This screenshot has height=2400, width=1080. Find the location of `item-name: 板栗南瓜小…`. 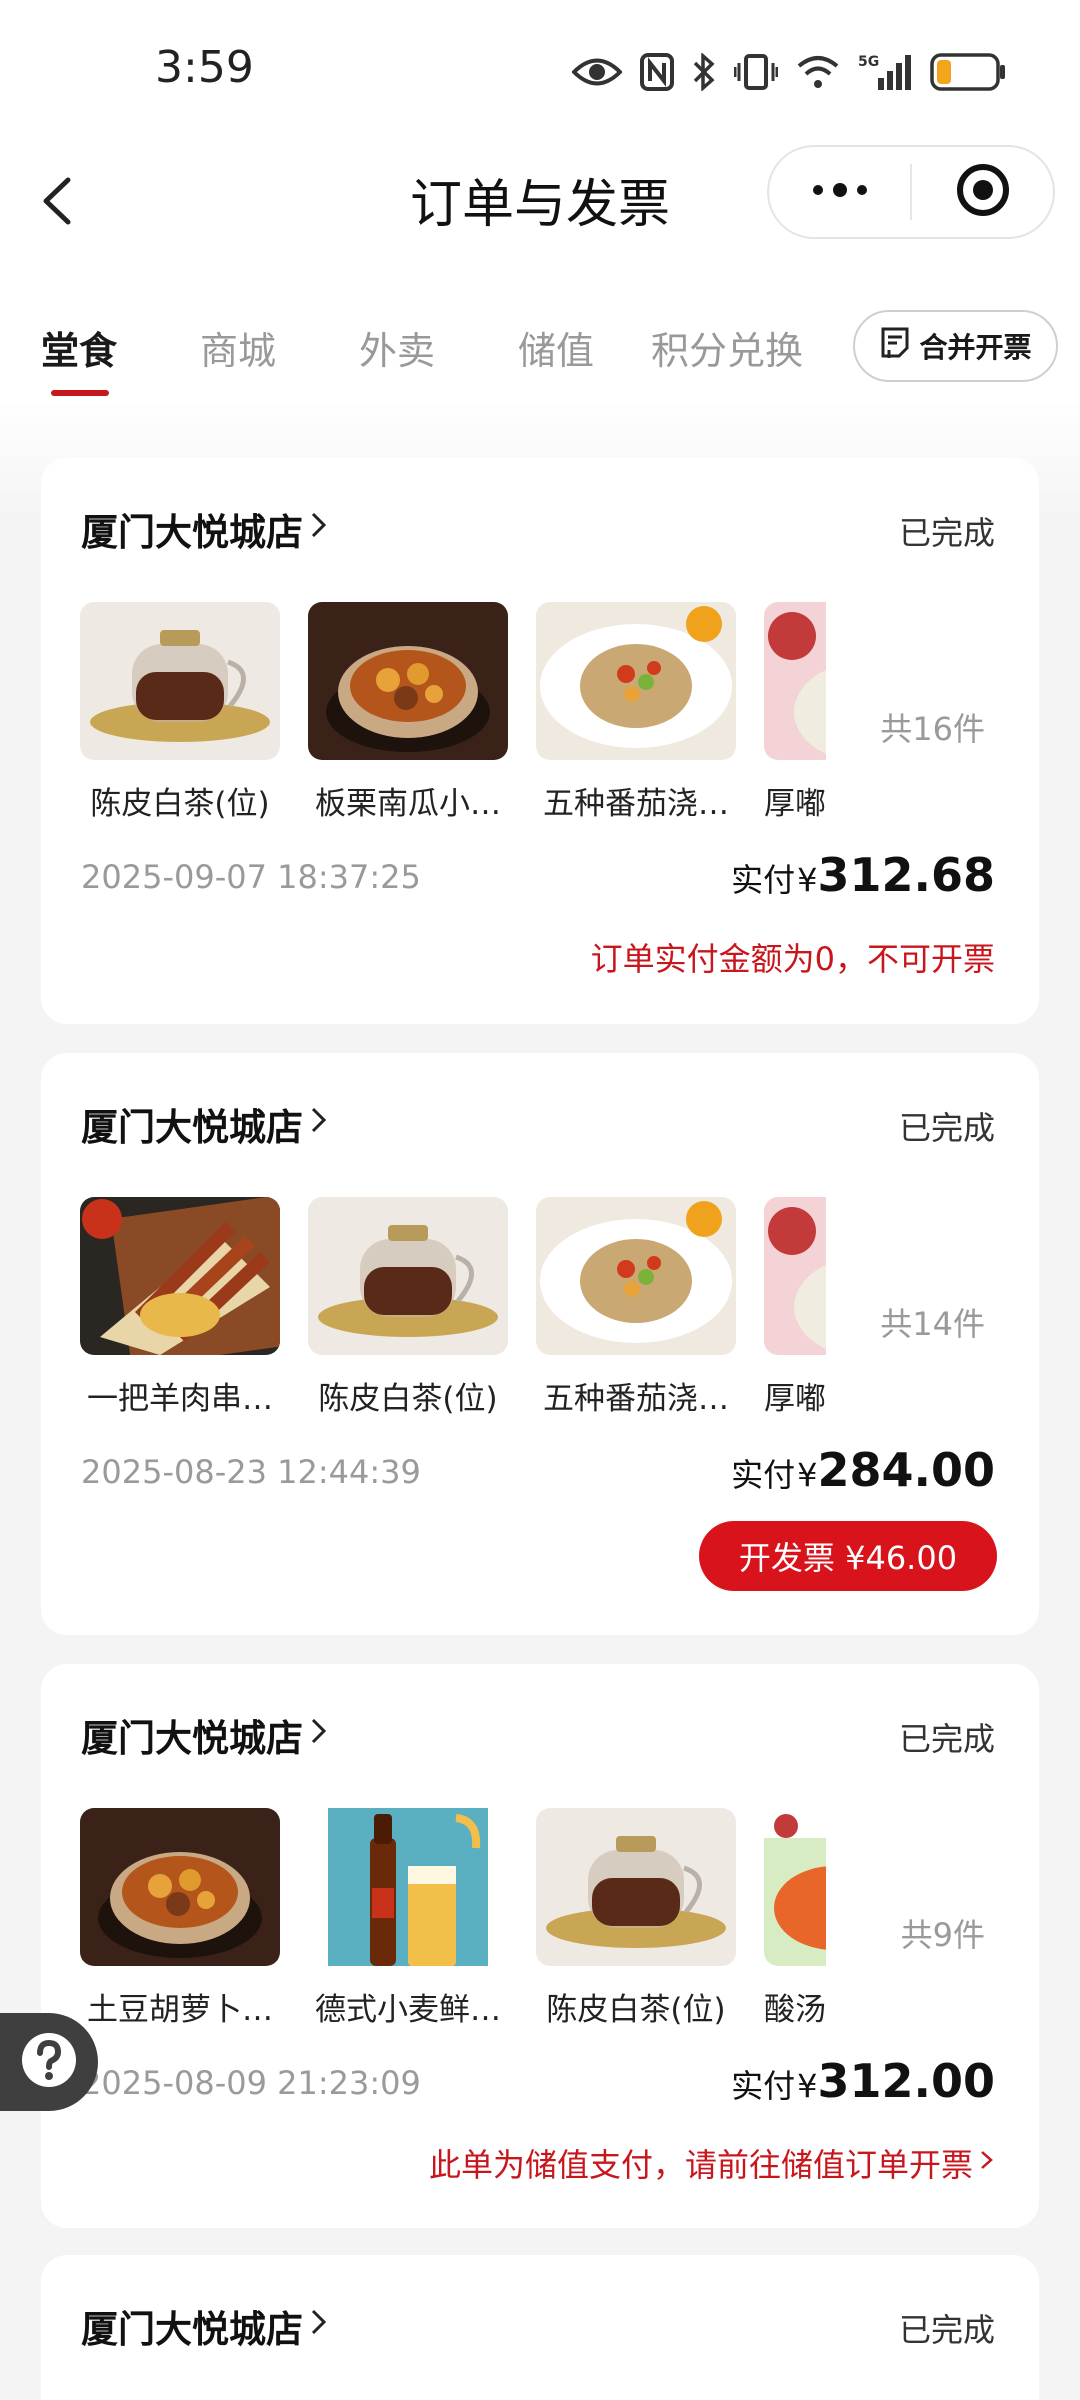

item-name: 板栗南瓜小… is located at coordinates (408, 804).